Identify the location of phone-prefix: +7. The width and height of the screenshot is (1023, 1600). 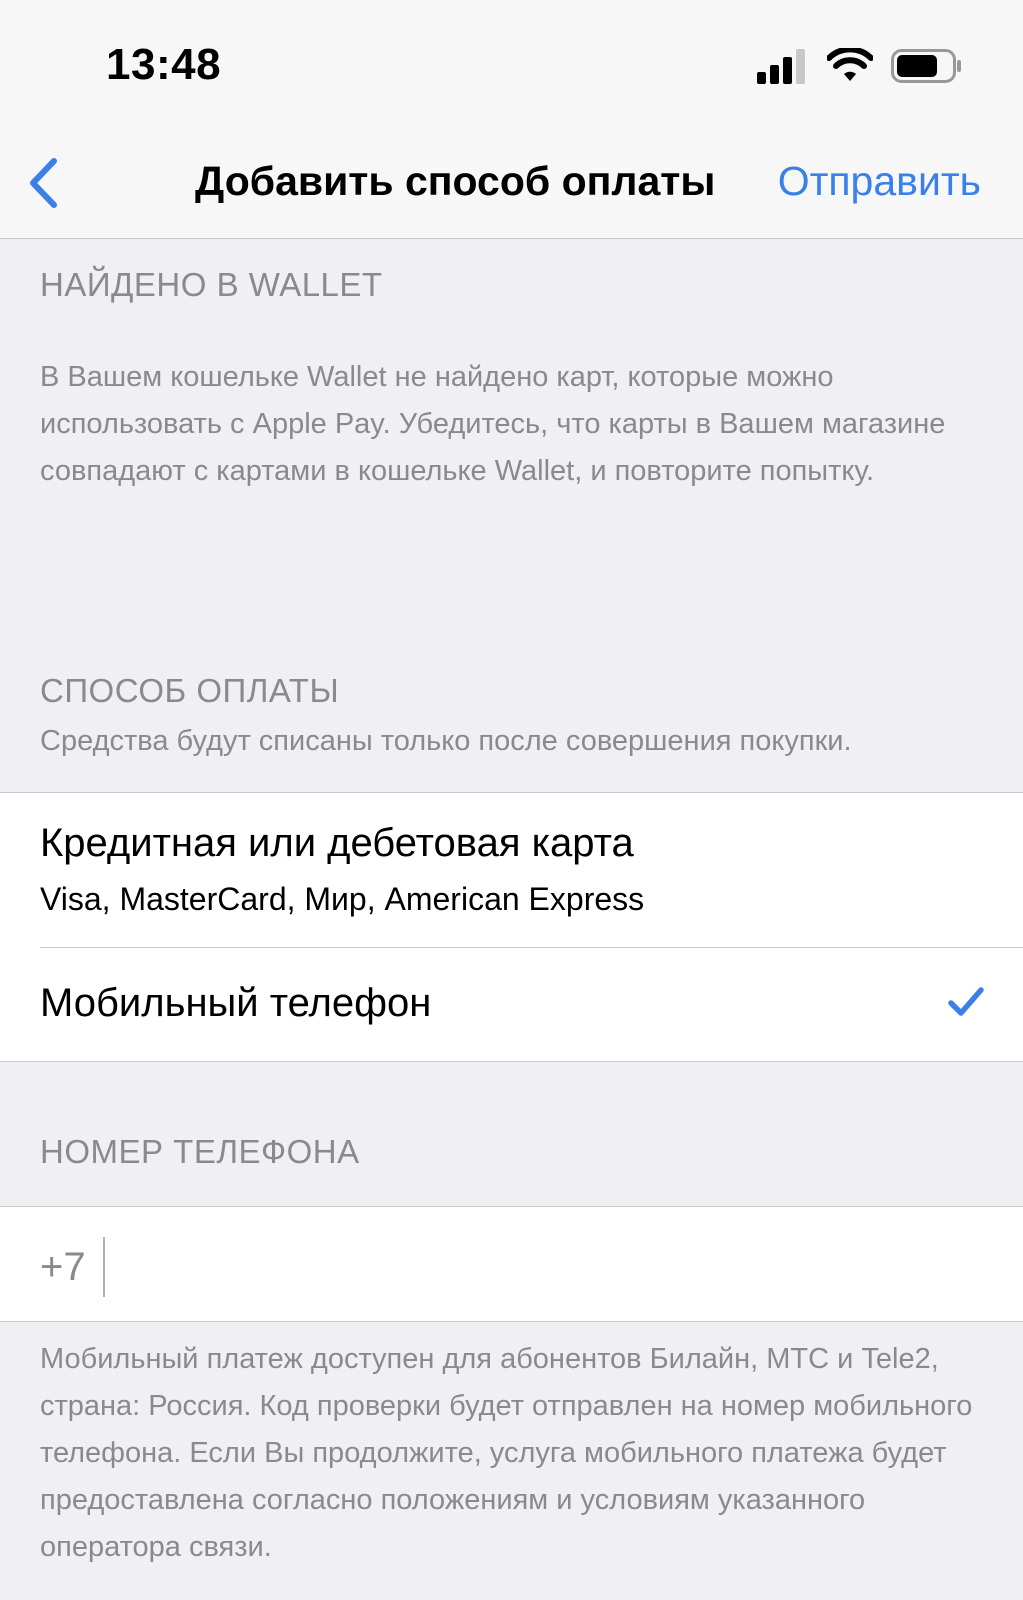
(63, 1267).